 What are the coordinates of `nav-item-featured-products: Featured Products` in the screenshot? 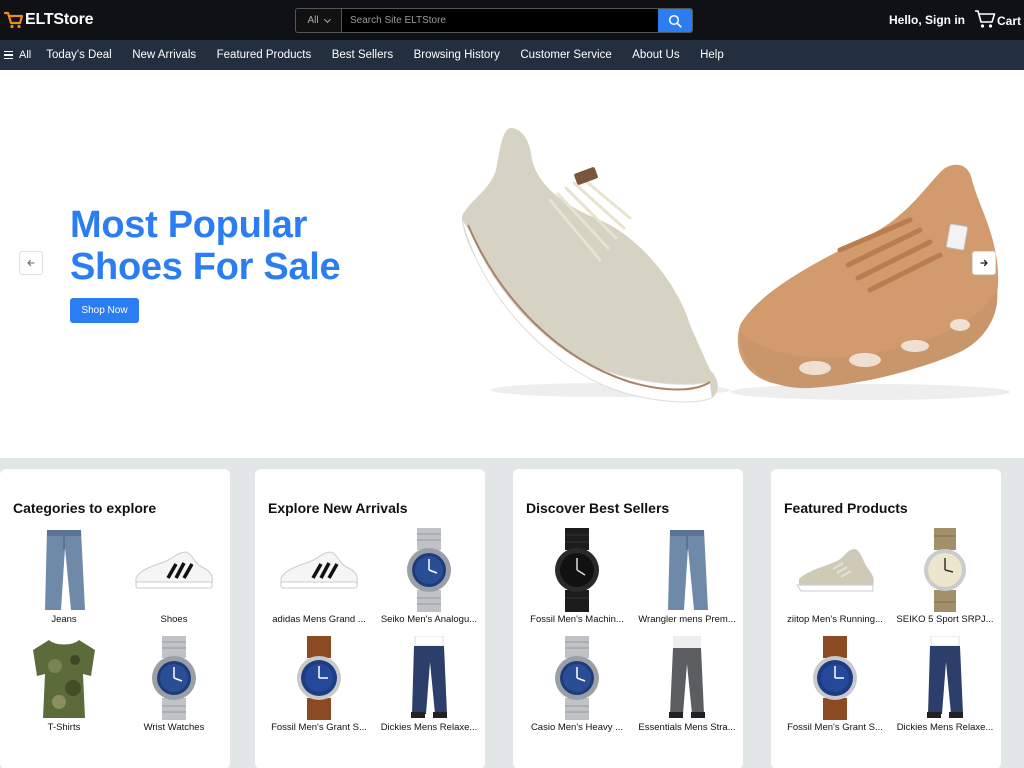 It's located at (264, 55).